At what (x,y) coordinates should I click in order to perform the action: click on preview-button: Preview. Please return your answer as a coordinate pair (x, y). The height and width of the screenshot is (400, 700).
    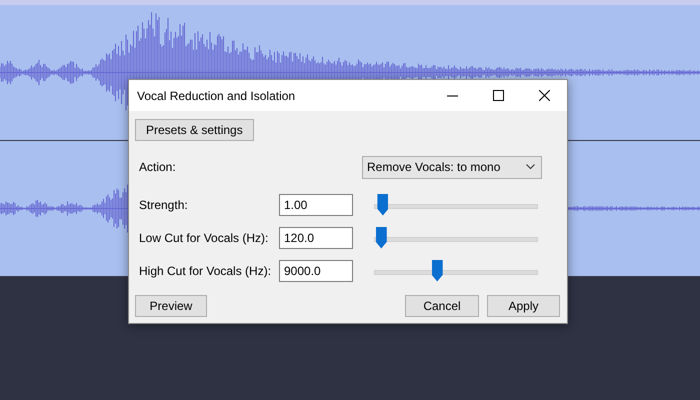
    Looking at the image, I should click on (171, 306).